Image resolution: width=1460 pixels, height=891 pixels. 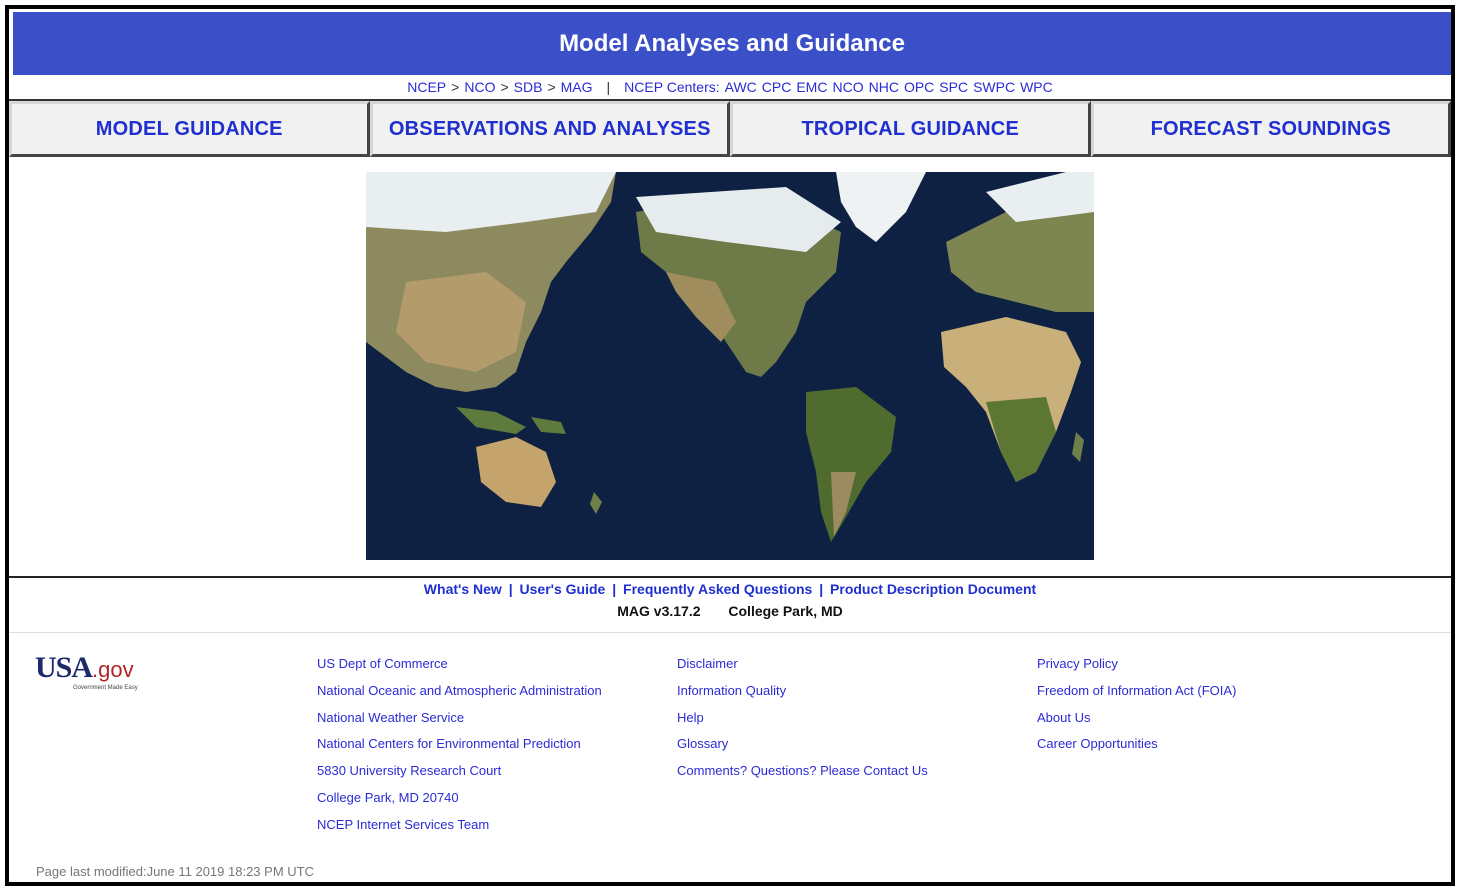 I want to click on footer-link-information-quality: Information Quality, so click(x=802, y=696).